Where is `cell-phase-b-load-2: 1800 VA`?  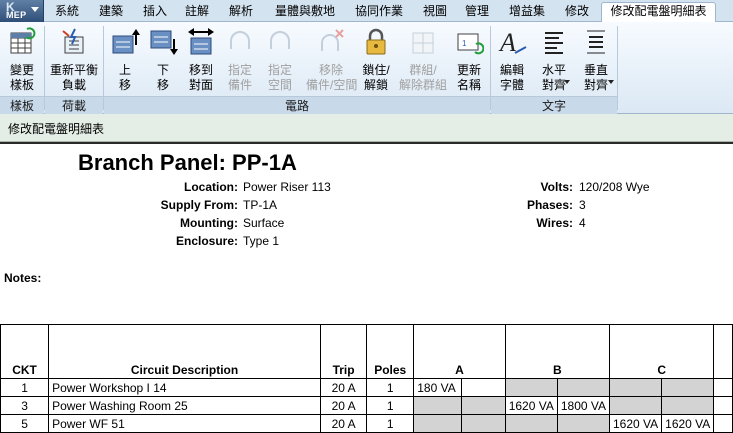
cell-phase-b-load-2: 1800 VA is located at coordinates (583, 405).